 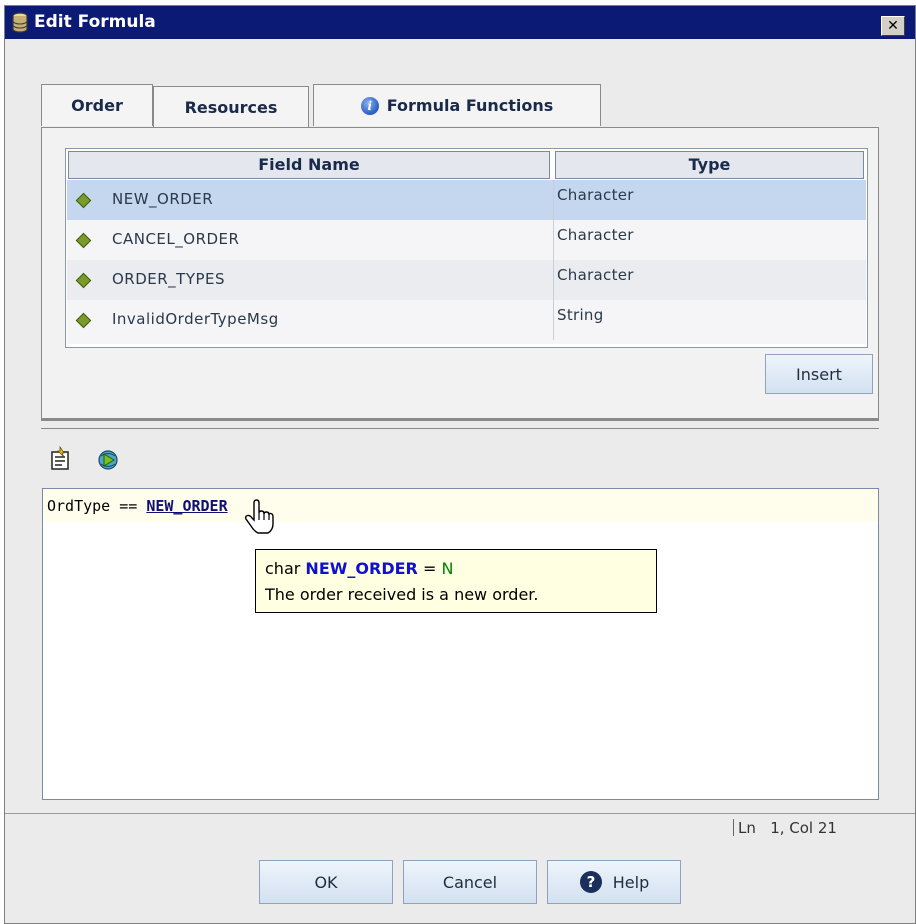 What do you see at coordinates (283, 568) in the screenshot?
I see `tooltip-type: char` at bounding box center [283, 568].